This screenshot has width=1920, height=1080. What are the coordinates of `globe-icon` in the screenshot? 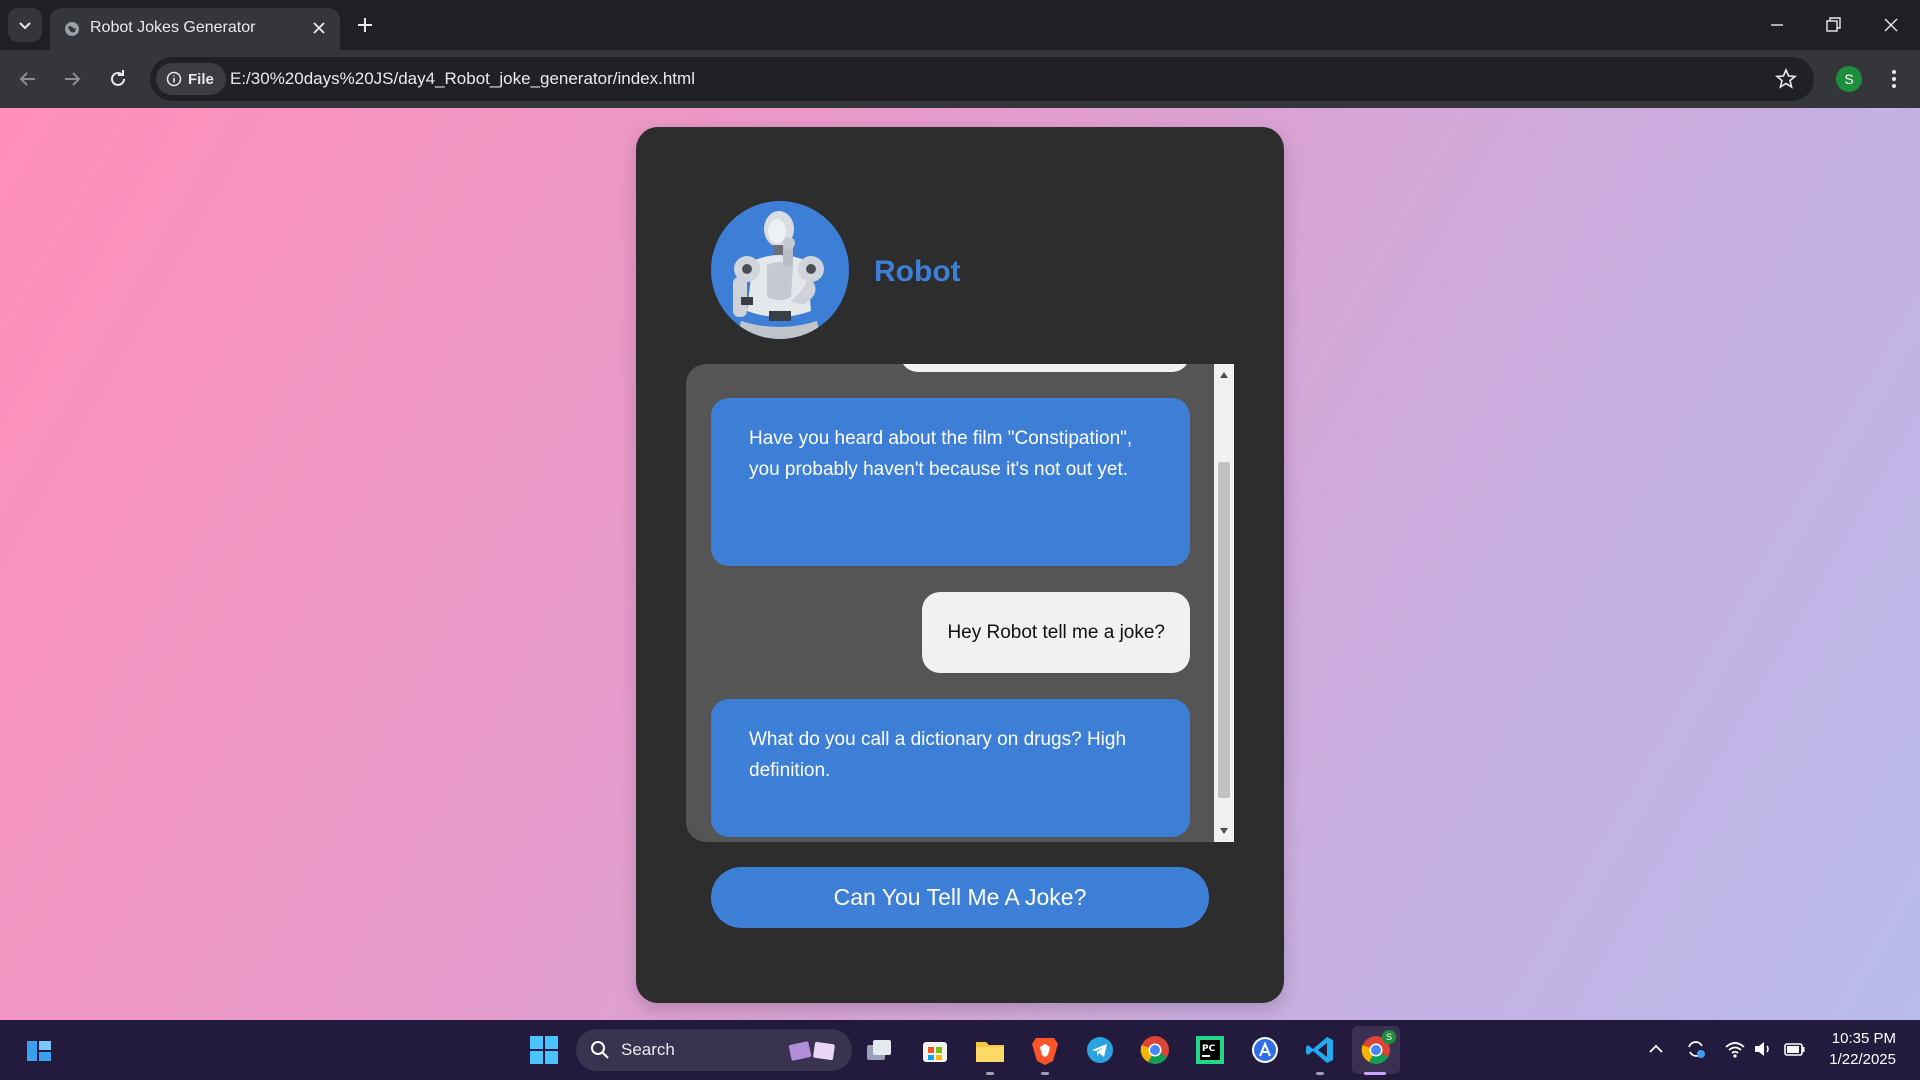 It's located at (72, 29).